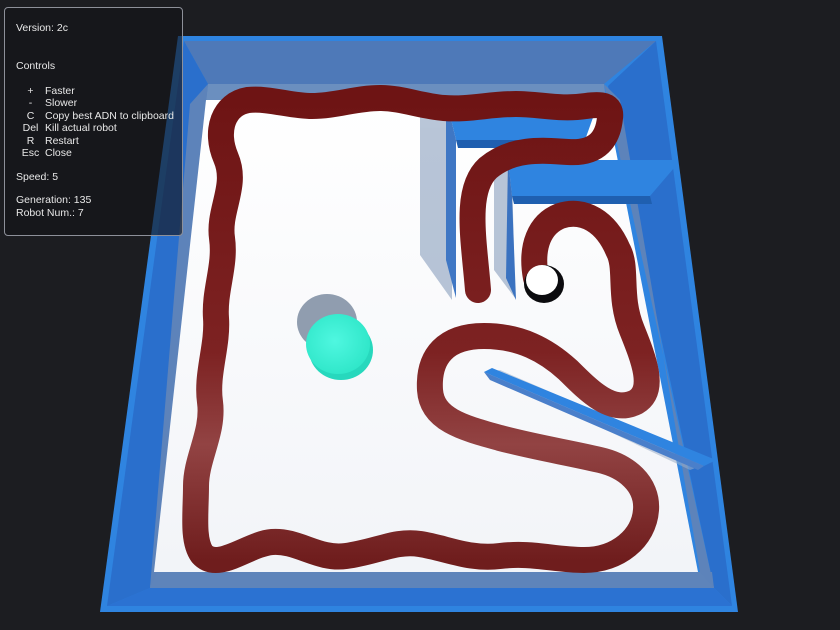  I want to click on control-action: Close, so click(58, 153).